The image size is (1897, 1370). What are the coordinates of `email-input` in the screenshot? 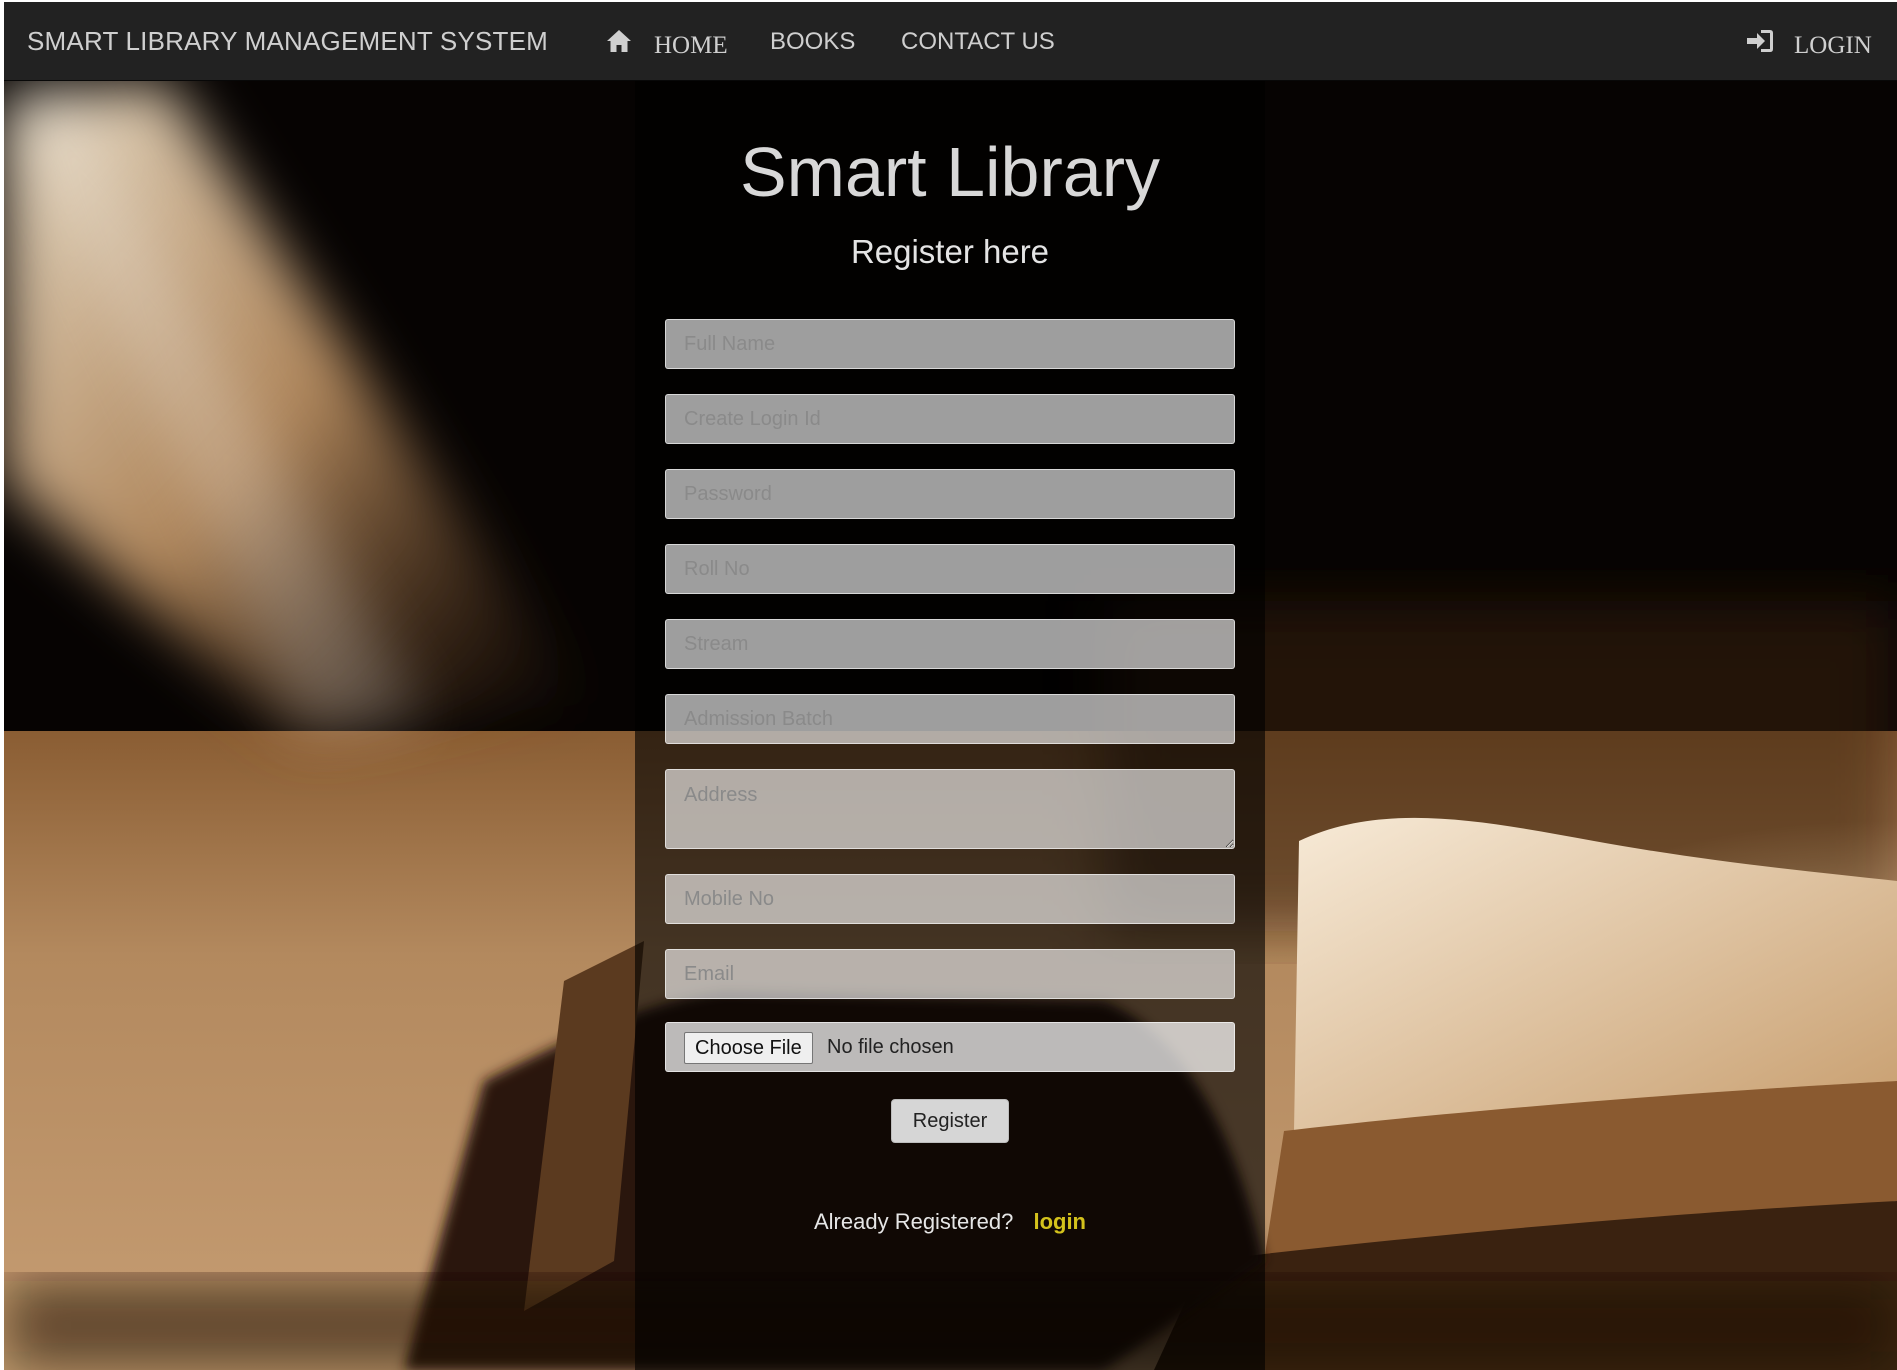 It's located at (950, 974).